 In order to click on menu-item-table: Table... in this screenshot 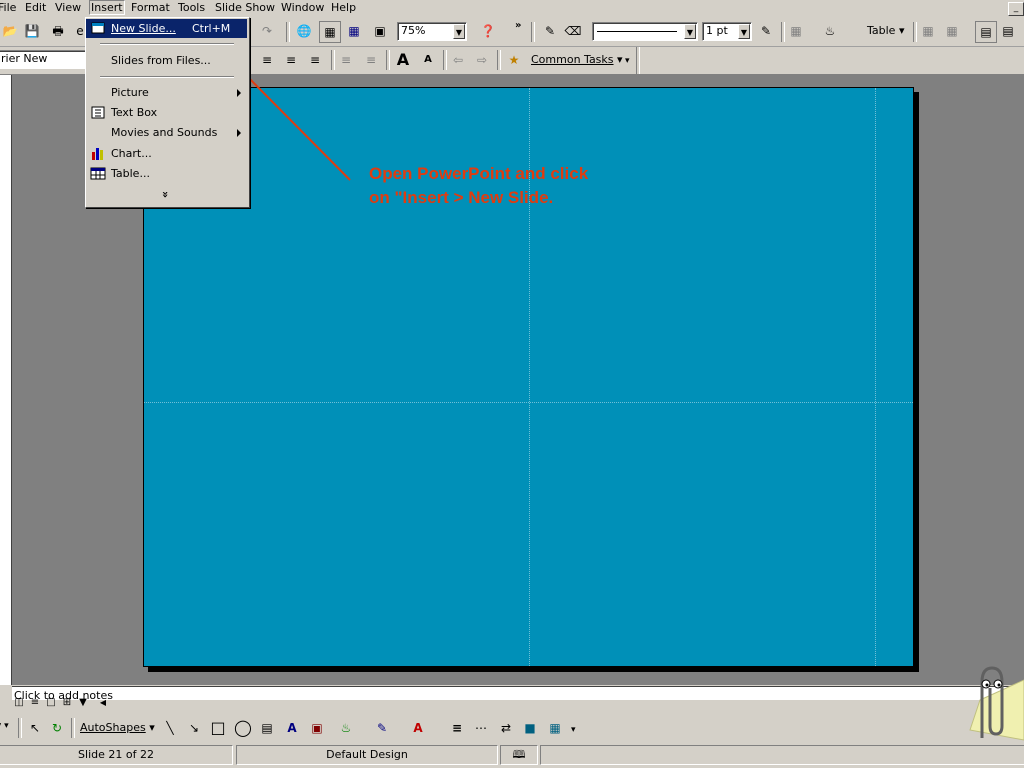, I will do `click(166, 173)`.